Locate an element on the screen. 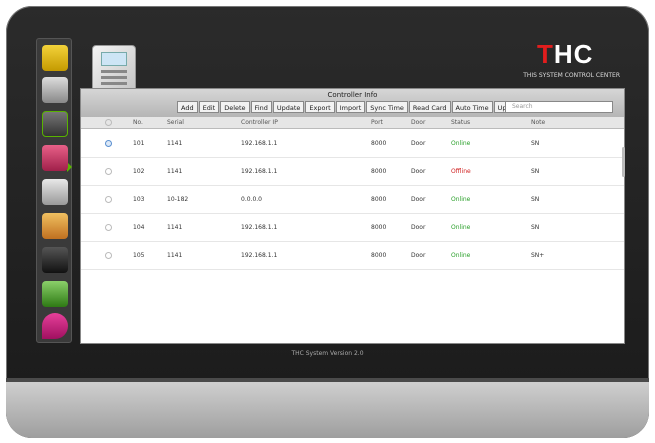 The height and width of the screenshot is (443, 655). auto-time-button: Auto Time is located at coordinates (472, 107).